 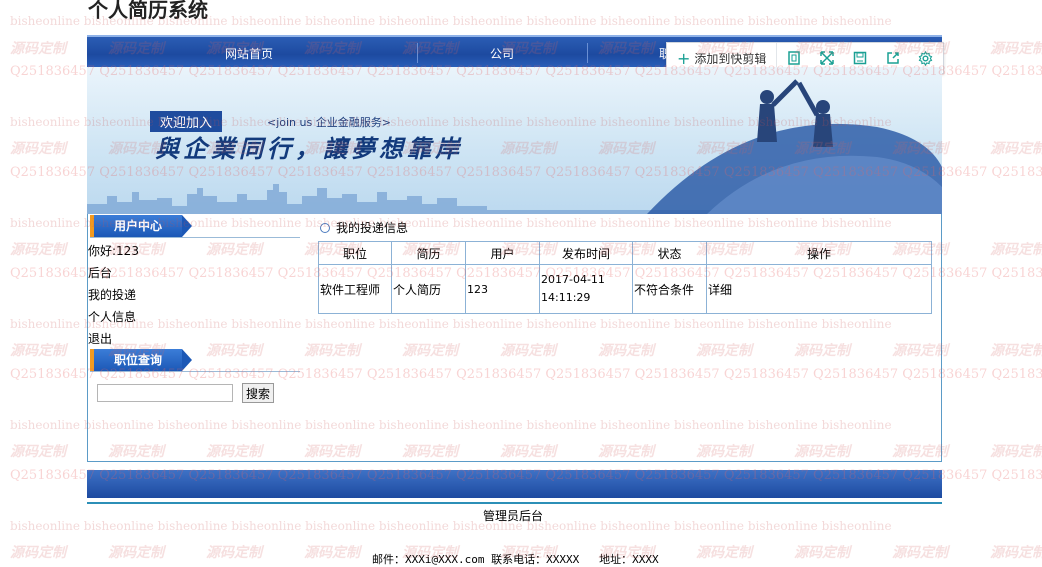 What do you see at coordinates (100, 272) in the screenshot?
I see `sidebar-link-admin: 后台` at bounding box center [100, 272].